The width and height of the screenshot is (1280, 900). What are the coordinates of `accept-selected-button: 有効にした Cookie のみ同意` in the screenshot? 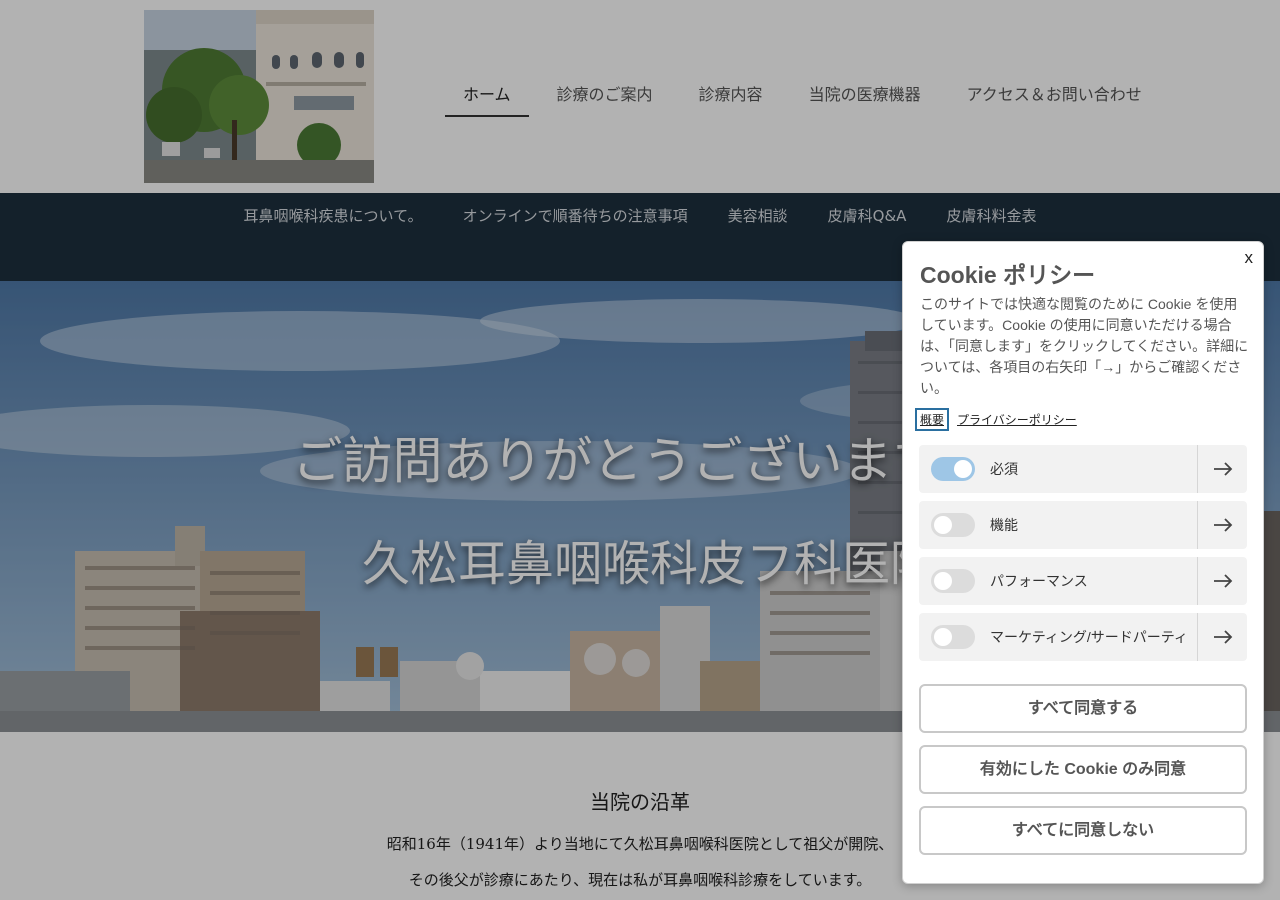 It's located at (1083, 769).